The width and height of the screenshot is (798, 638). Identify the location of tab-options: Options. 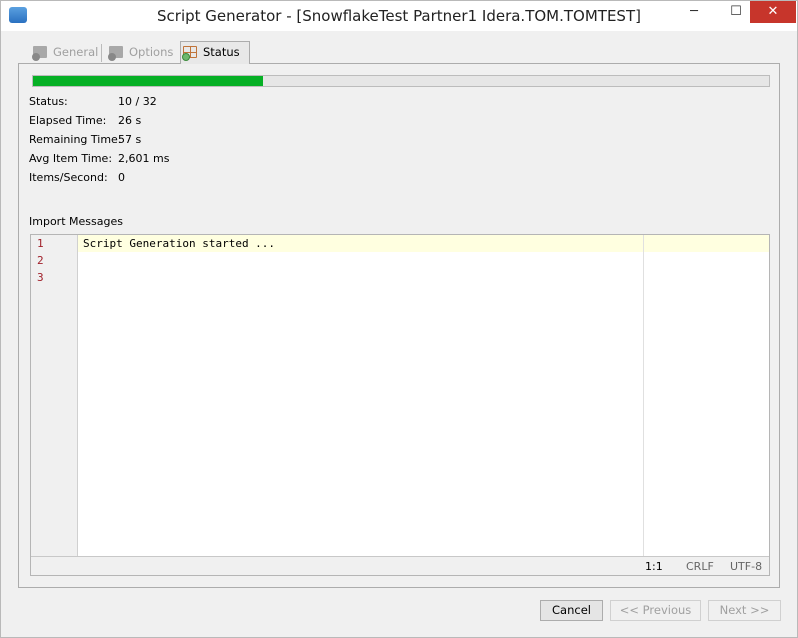
(142, 53).